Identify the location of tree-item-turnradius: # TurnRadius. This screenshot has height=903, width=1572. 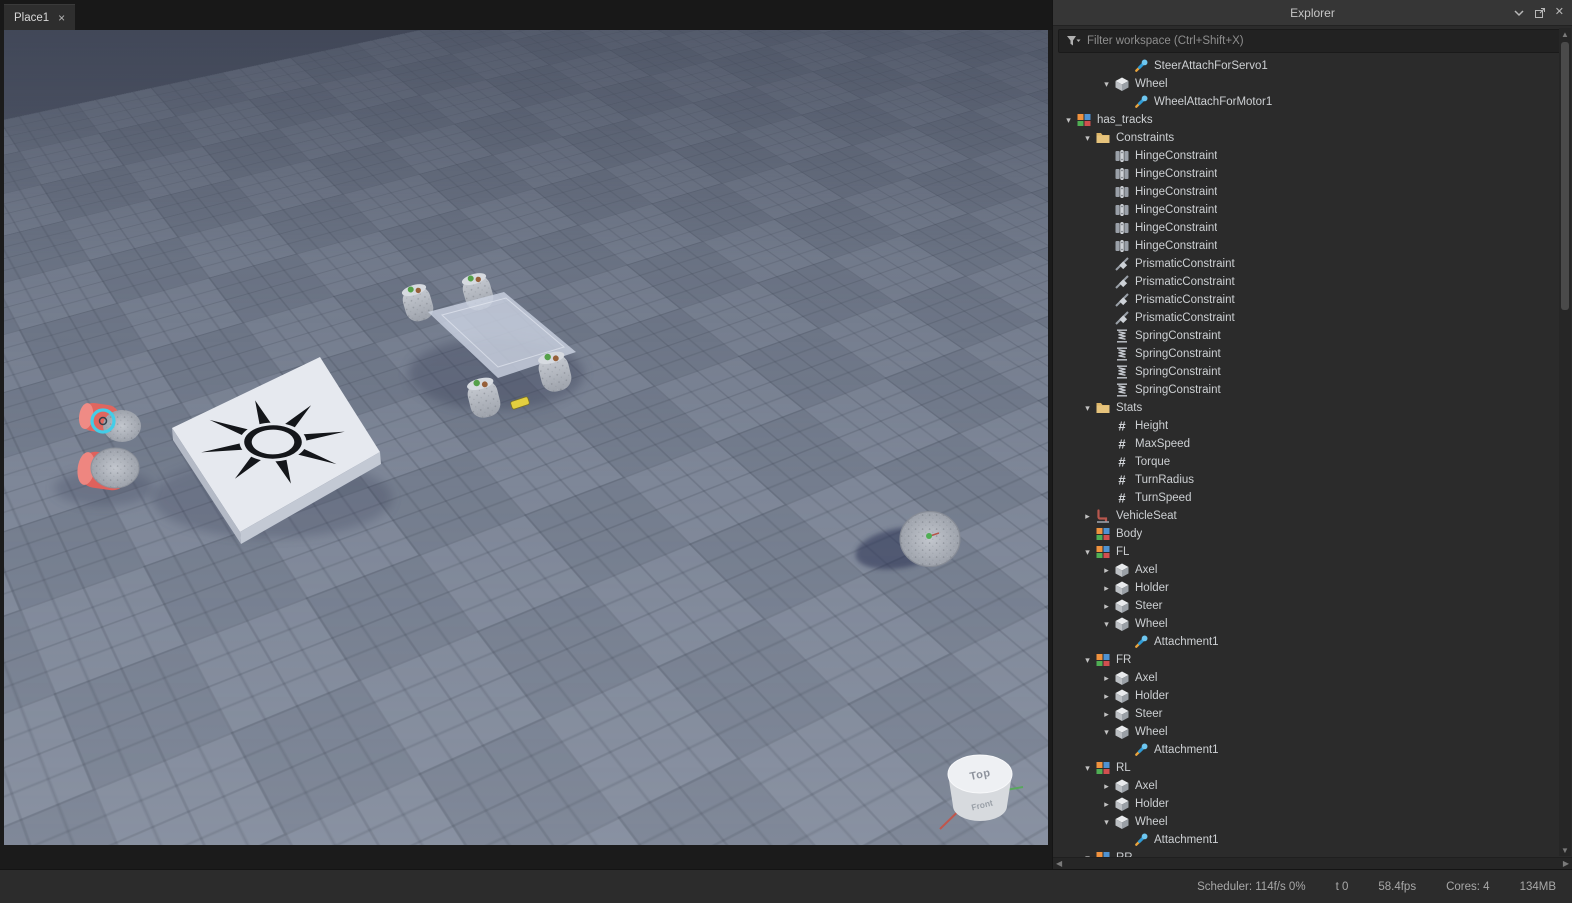
(1305, 480).